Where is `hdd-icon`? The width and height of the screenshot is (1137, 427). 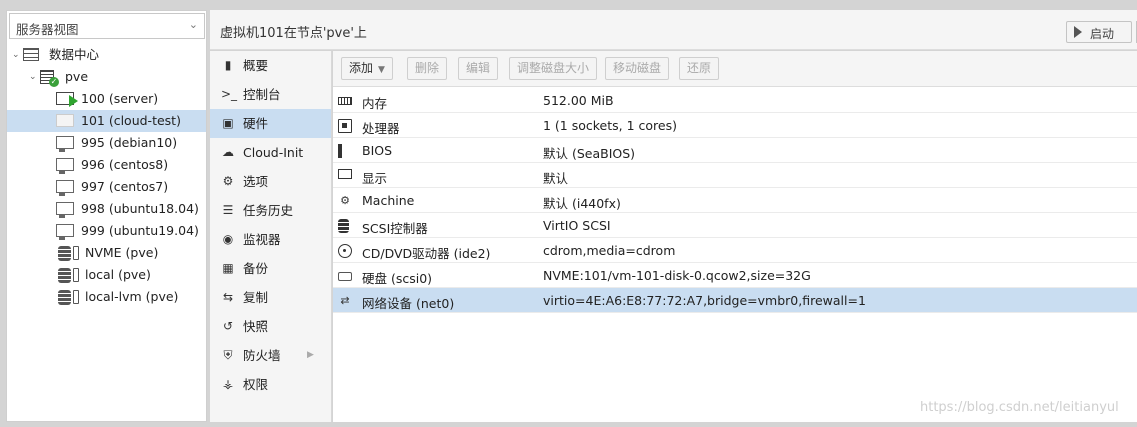 hdd-icon is located at coordinates (345, 276).